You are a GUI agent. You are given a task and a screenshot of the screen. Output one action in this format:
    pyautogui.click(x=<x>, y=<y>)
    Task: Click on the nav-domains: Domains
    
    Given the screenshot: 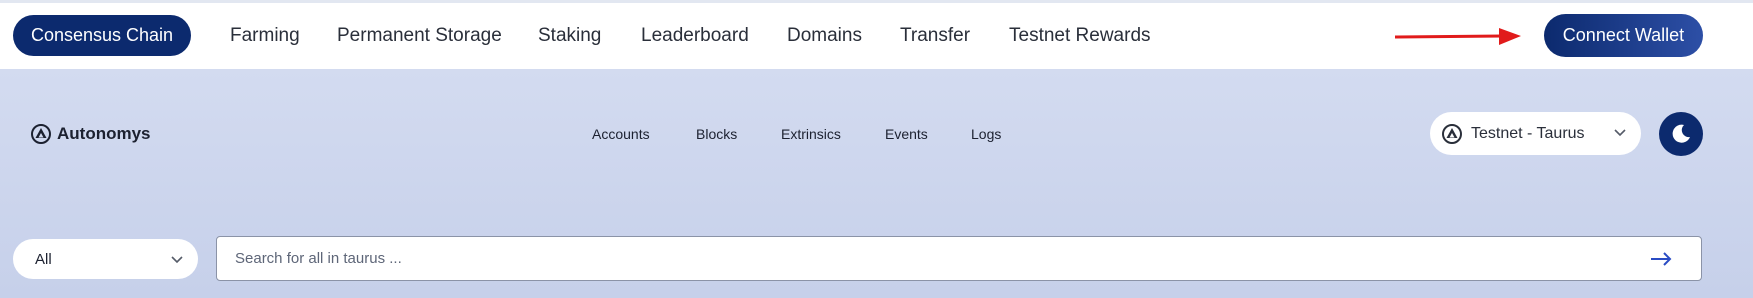 What is the action you would take?
    pyautogui.click(x=824, y=36)
    